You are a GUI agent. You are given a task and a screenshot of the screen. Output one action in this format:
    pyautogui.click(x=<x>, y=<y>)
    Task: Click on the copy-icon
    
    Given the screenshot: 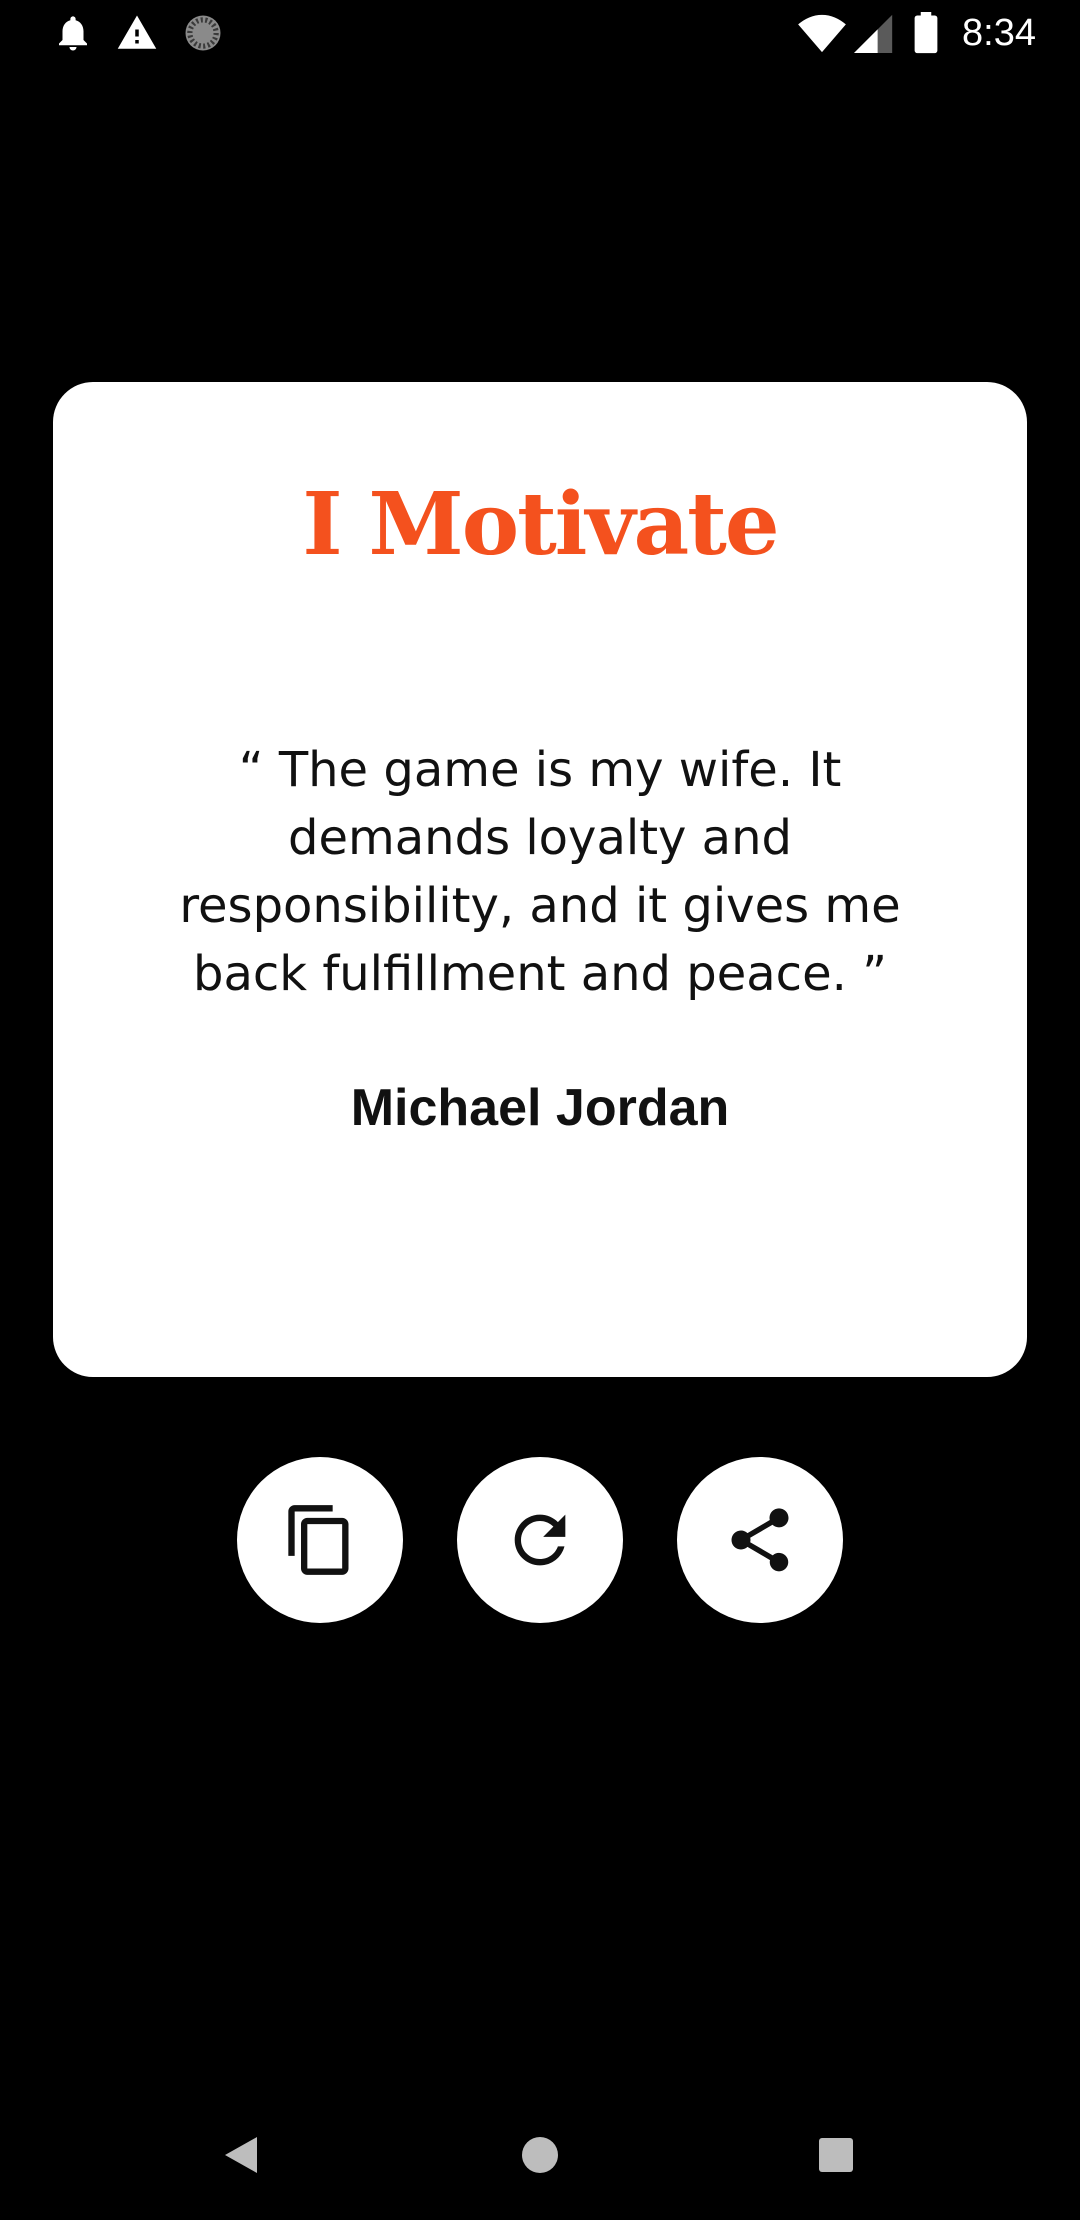 What is the action you would take?
    pyautogui.click(x=320, y=1540)
    